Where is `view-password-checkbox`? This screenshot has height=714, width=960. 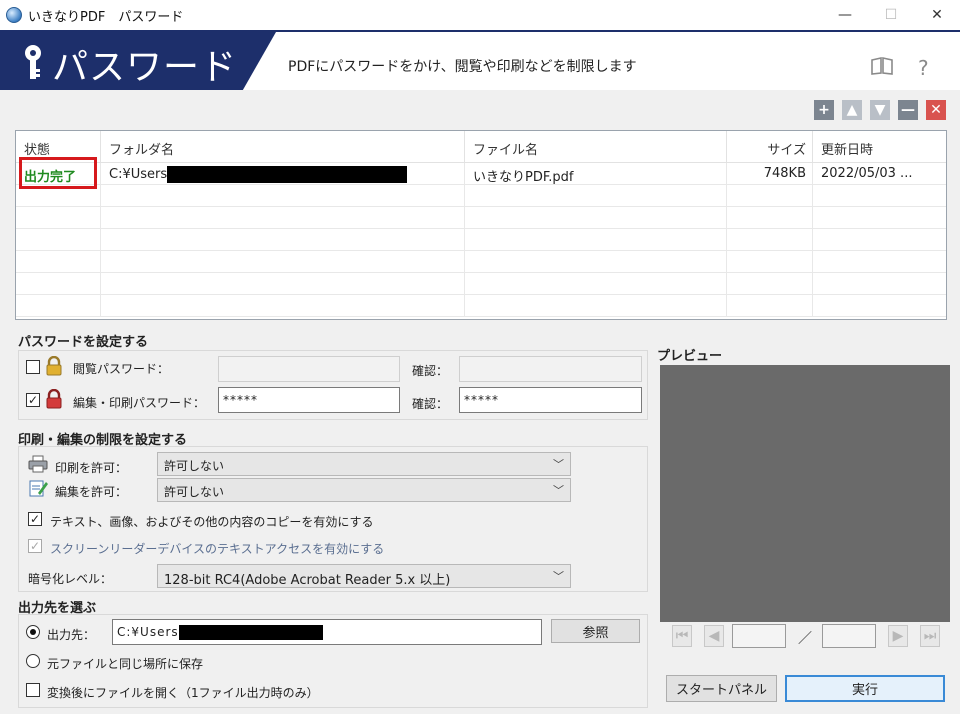 view-password-checkbox is located at coordinates (33, 367).